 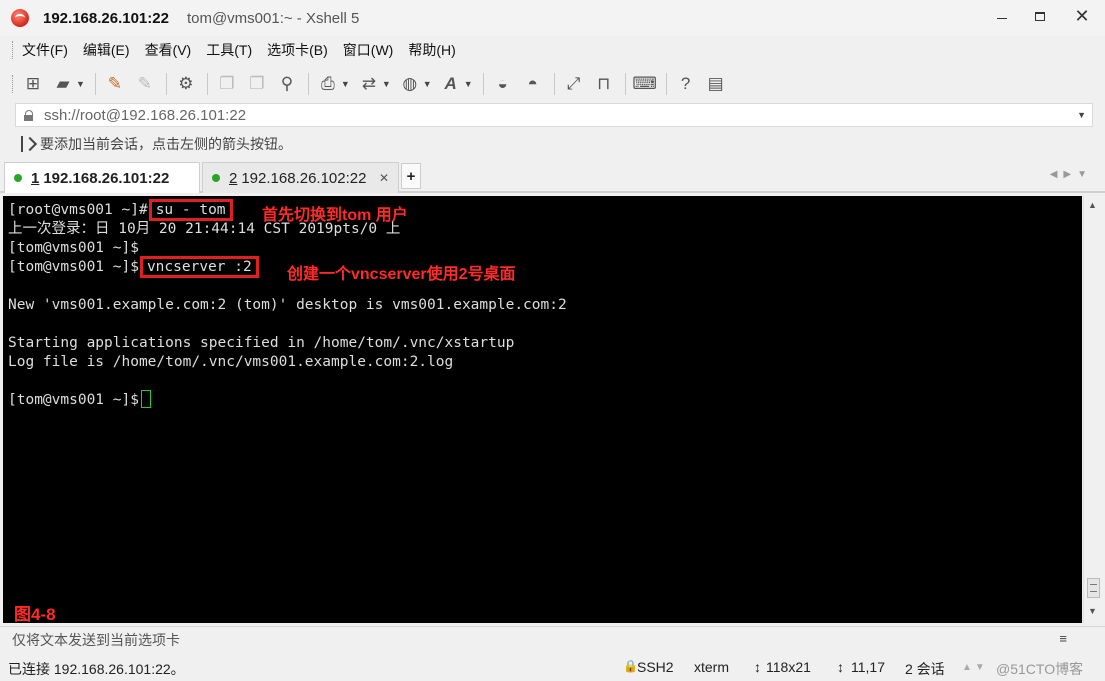 I want to click on xftp-icon: ◒, so click(x=503, y=84).